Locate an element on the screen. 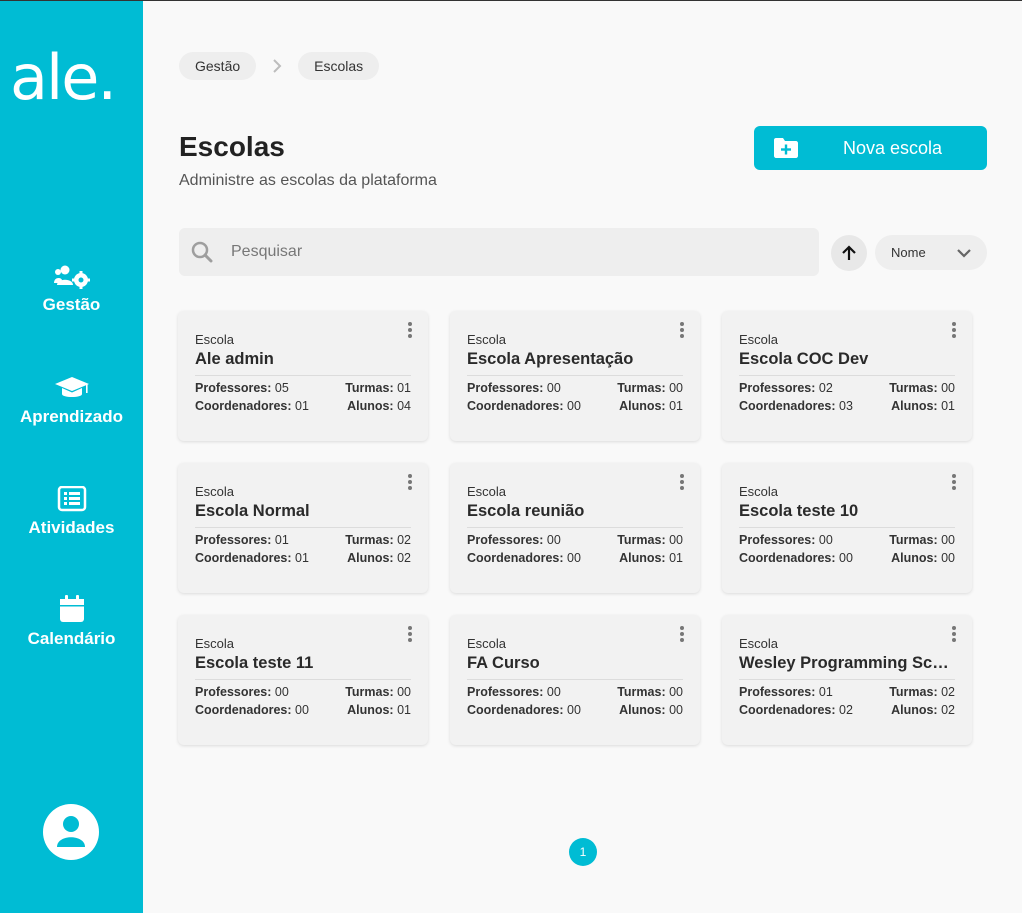  chevron-right-icon is located at coordinates (277, 66).